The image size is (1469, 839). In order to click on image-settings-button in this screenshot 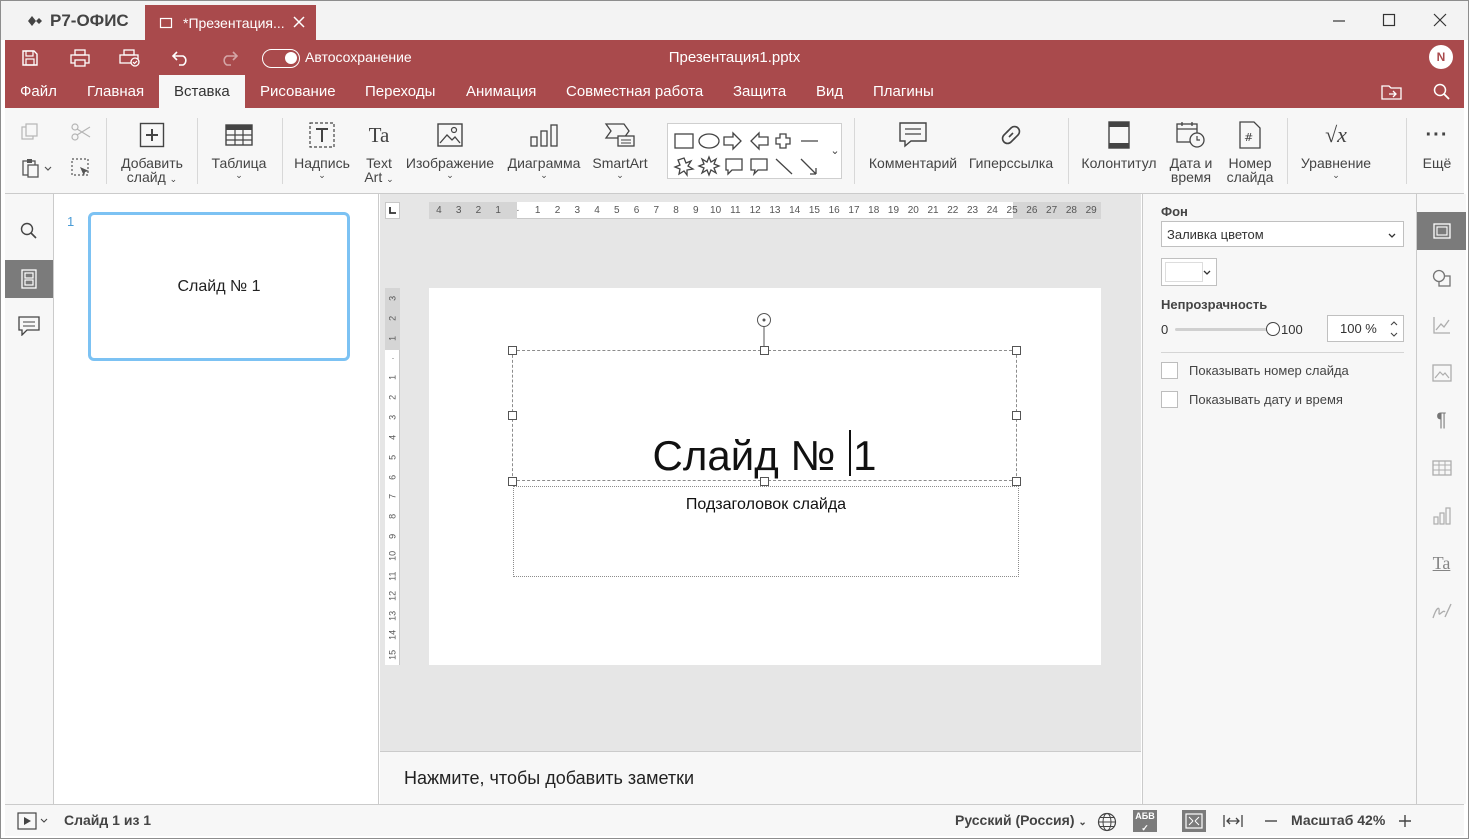, I will do `click(1441, 373)`.